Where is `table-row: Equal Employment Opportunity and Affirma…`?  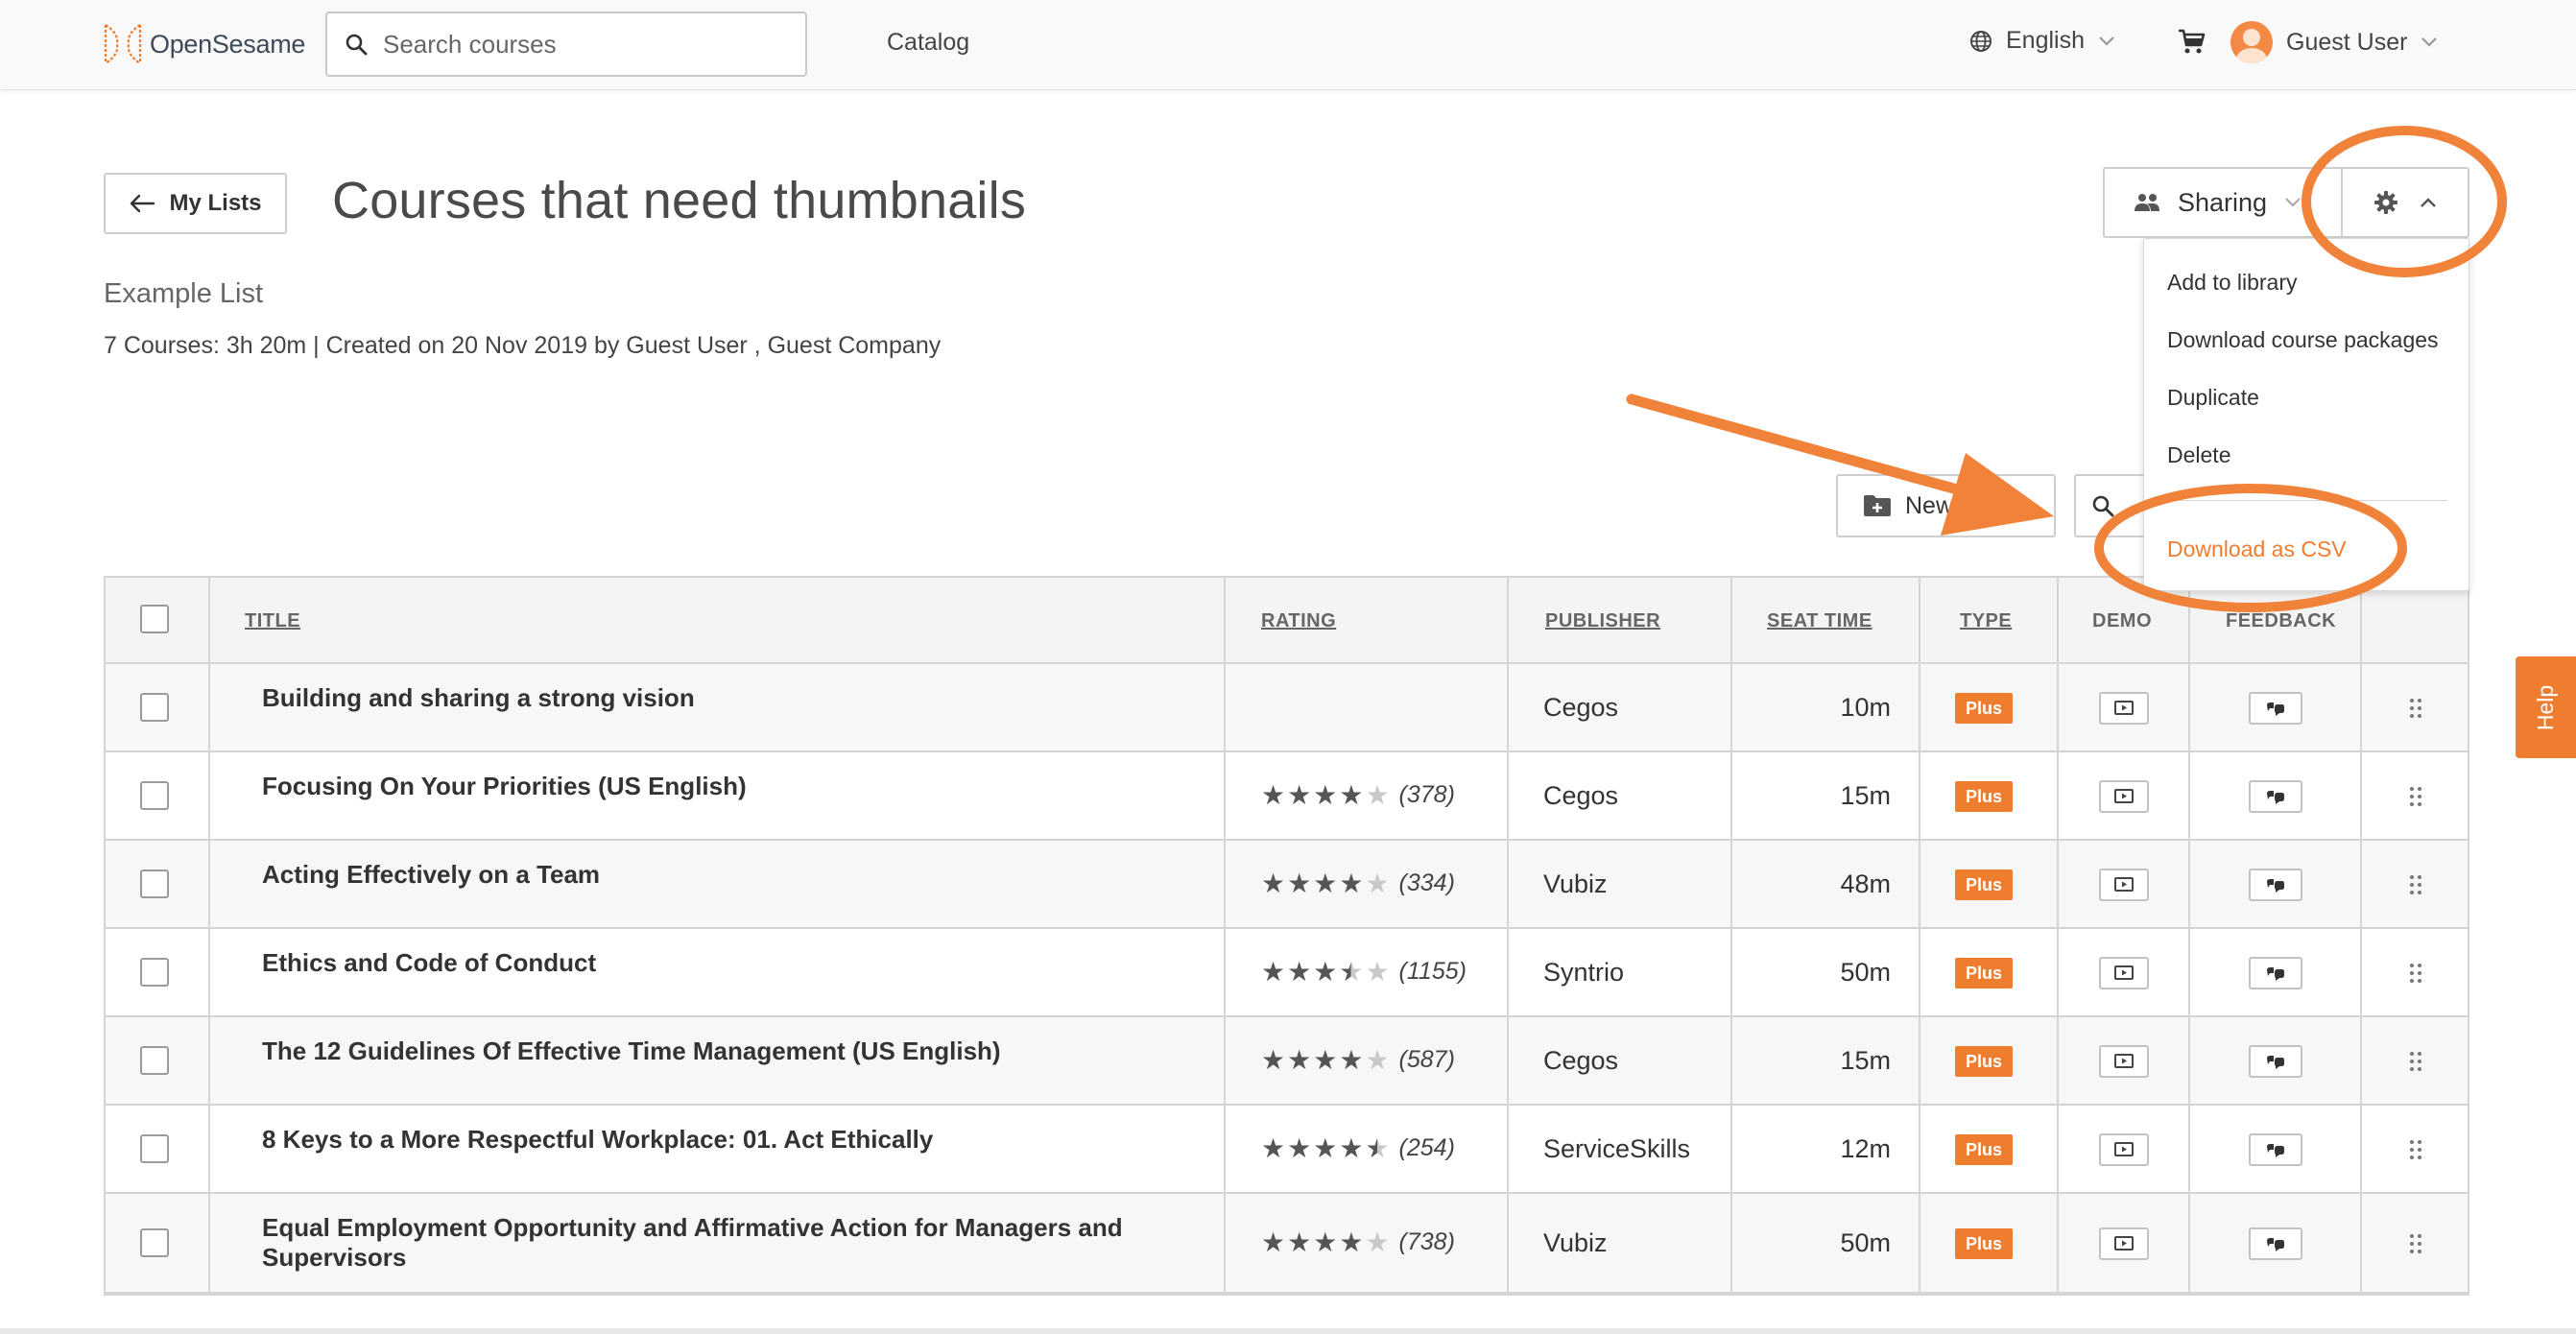 table-row: Equal Employment Opportunity and Affirma… is located at coordinates (1287, 1244).